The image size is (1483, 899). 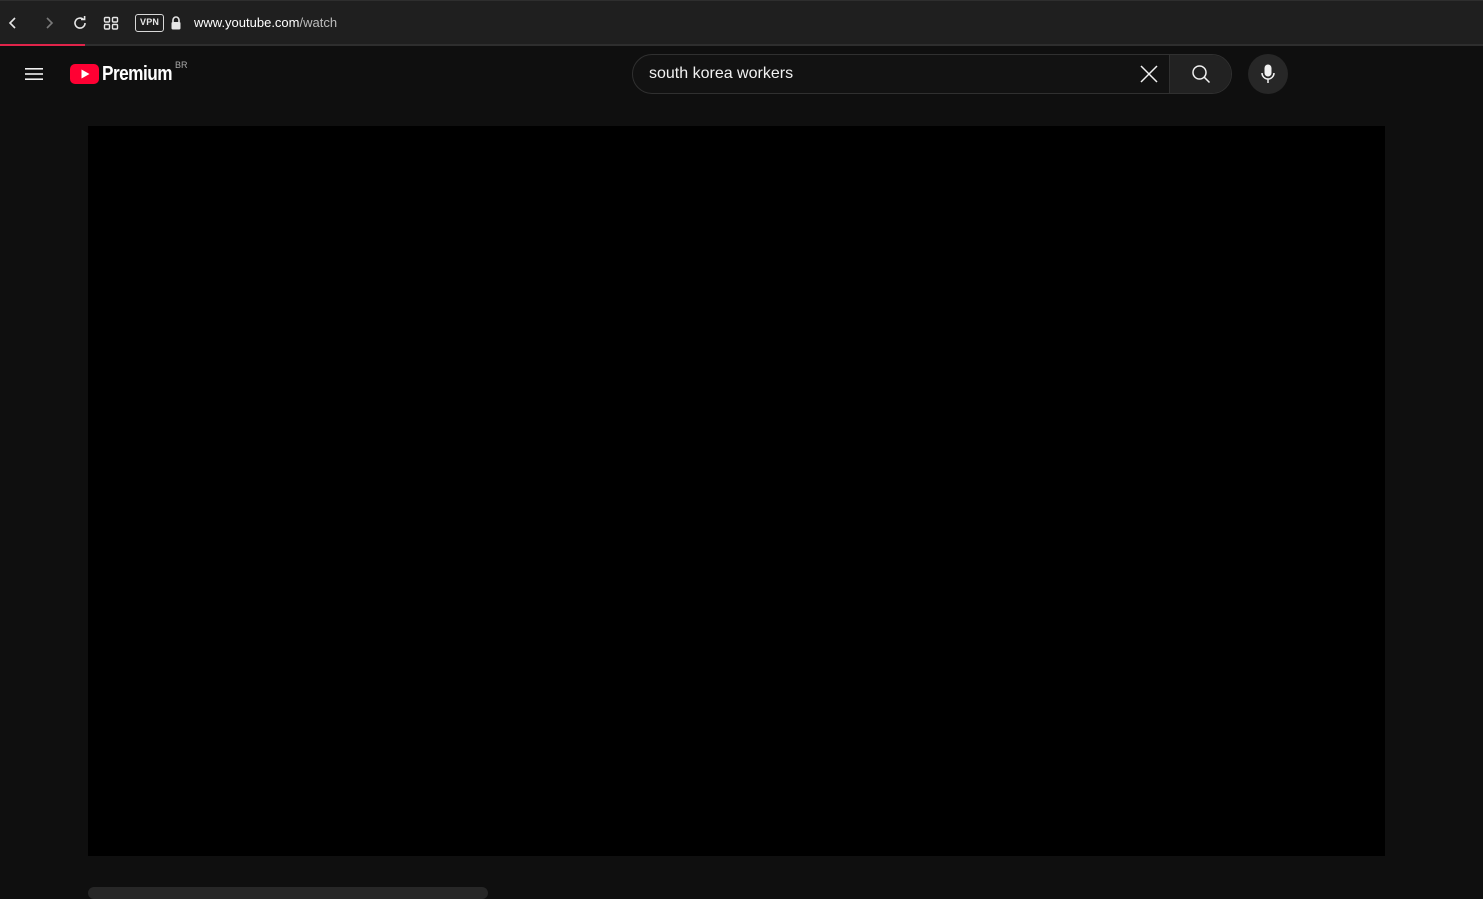 I want to click on guide-menu-button, so click(x=34, y=74).